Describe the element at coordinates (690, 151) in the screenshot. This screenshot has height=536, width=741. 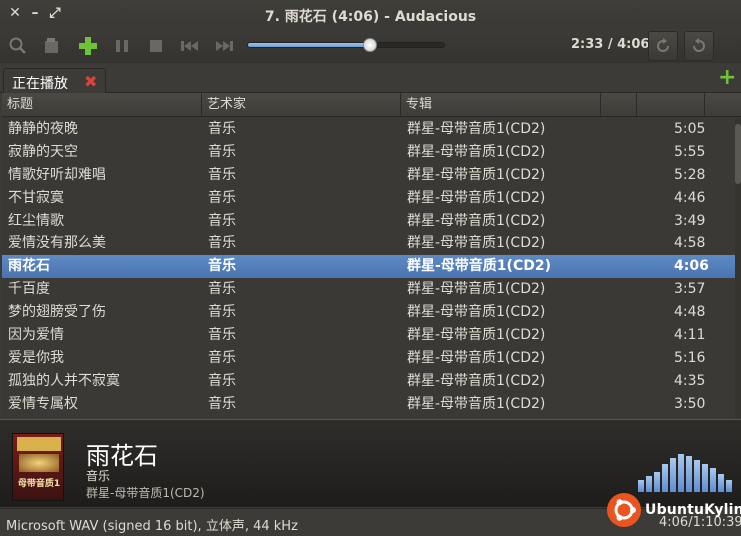
I see `track-length: 5:55` at that location.